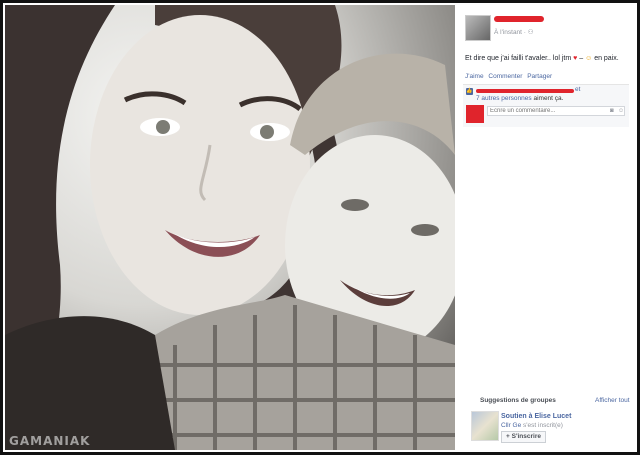 The width and height of the screenshot is (640, 455). What do you see at coordinates (556, 111) in the screenshot?
I see `comment-input` at bounding box center [556, 111].